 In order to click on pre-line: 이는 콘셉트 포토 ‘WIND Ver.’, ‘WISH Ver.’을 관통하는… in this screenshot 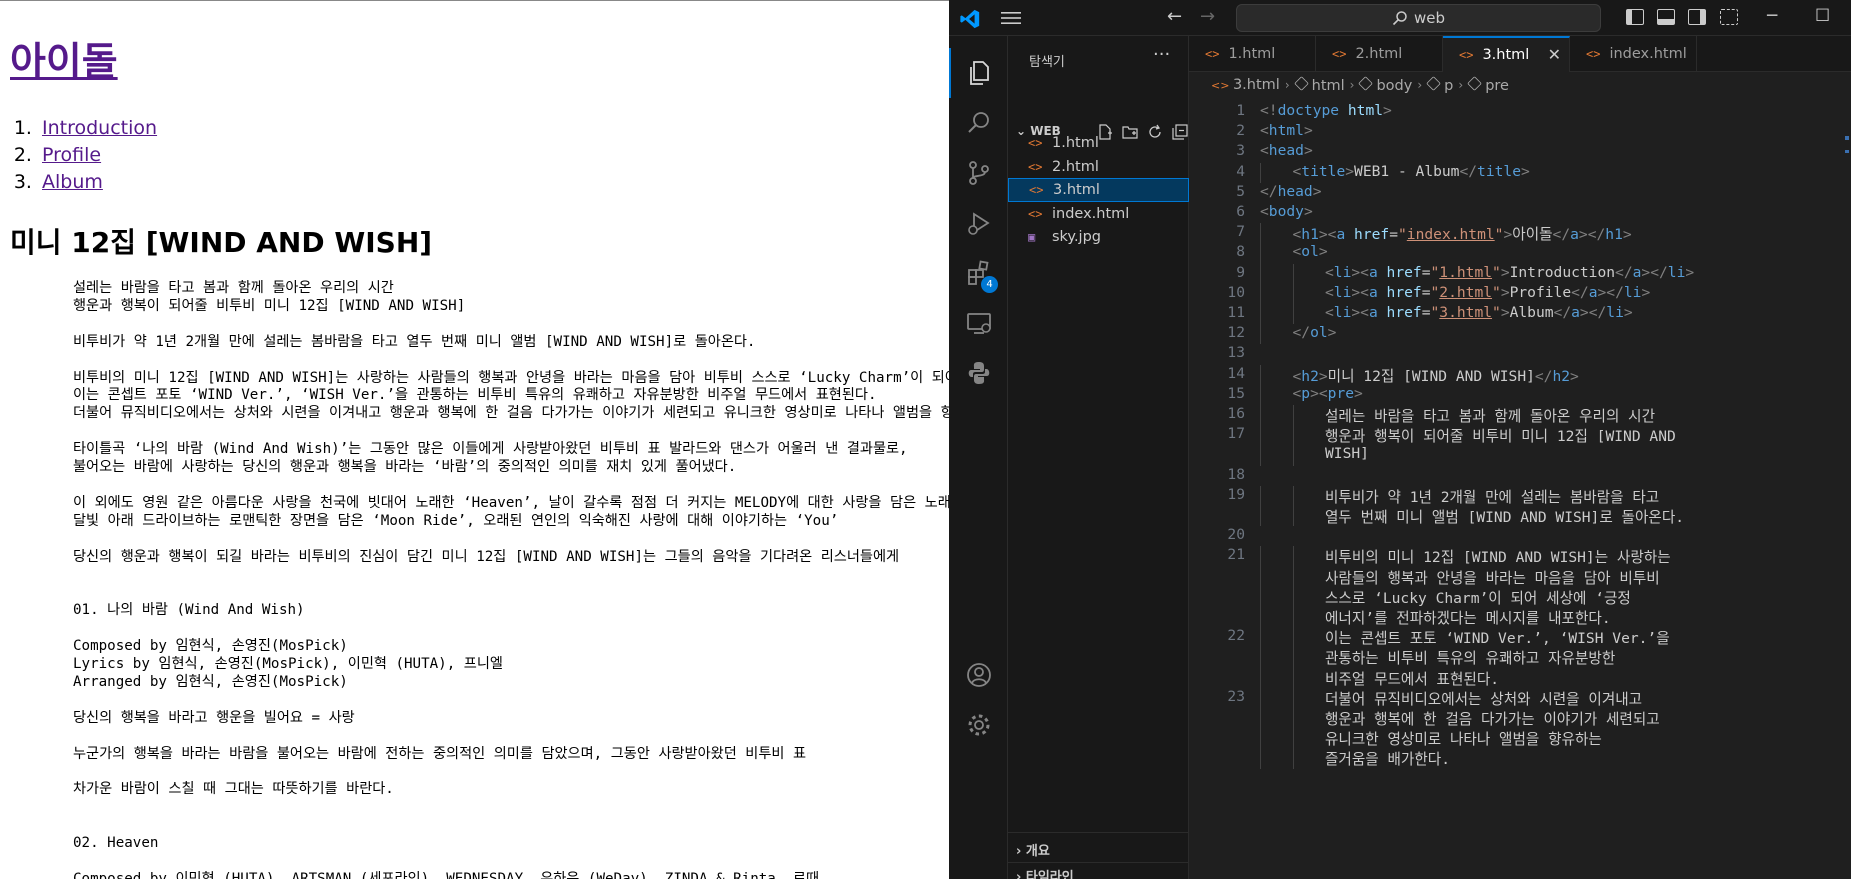, I will do `click(475, 395)`.